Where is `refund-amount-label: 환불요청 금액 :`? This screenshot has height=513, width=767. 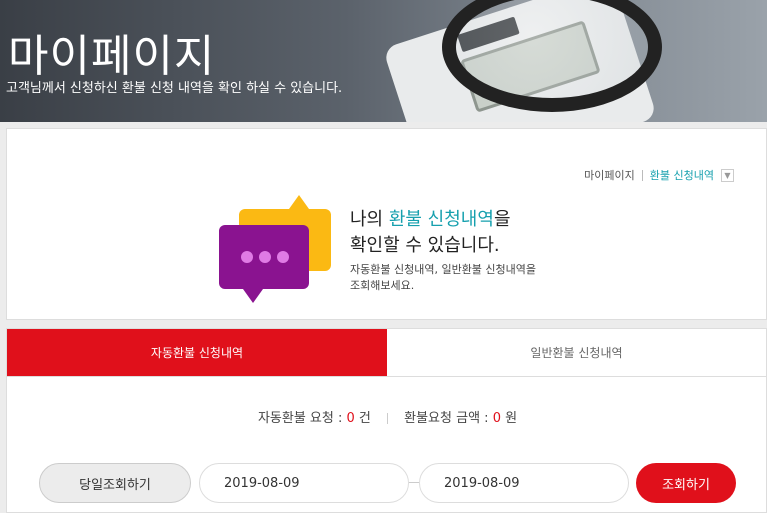 refund-amount-label: 환불요청 금액 : is located at coordinates (448, 418).